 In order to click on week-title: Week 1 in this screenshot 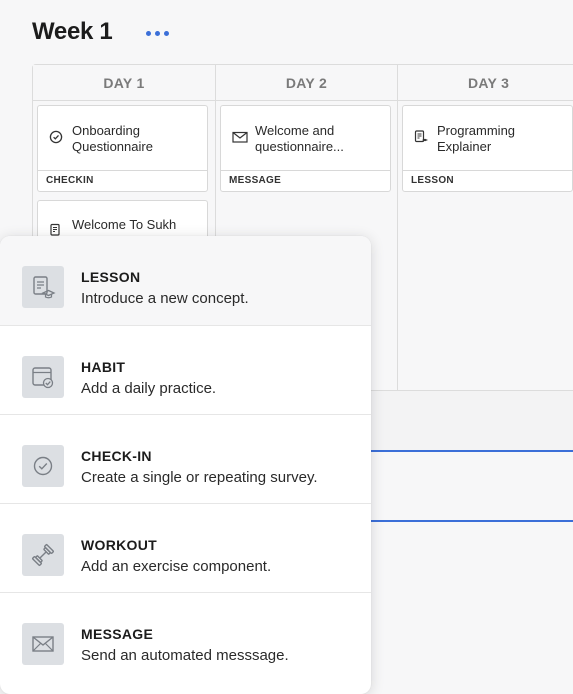, I will do `click(72, 31)`.